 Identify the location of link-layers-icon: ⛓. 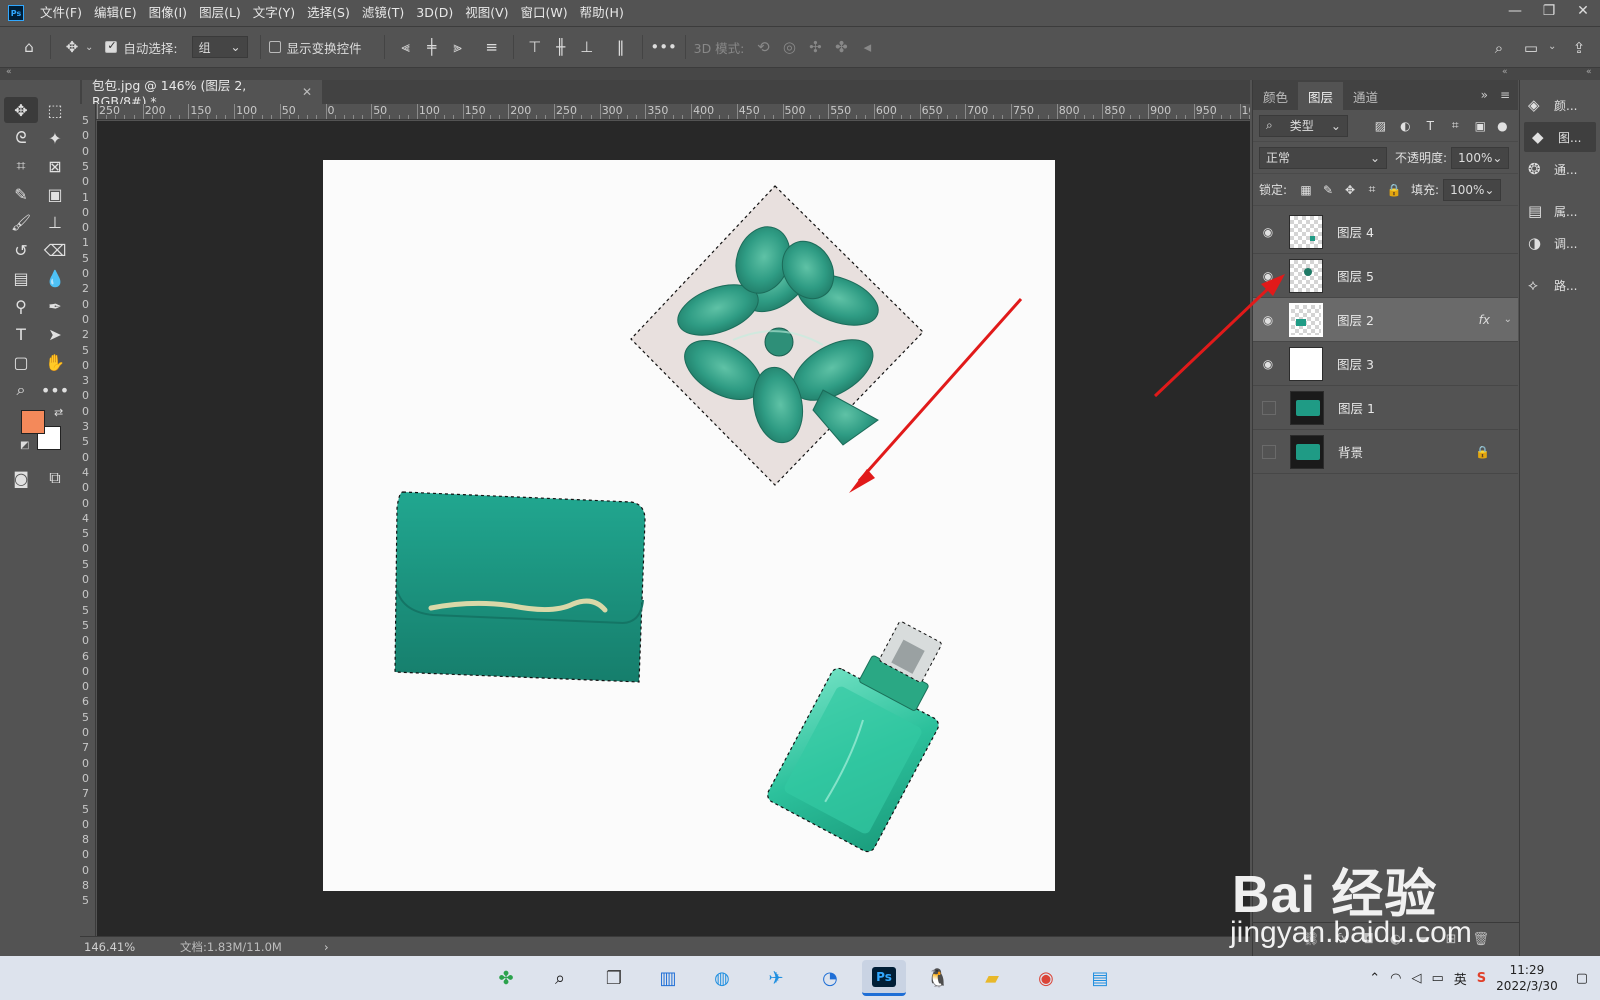
(1311, 939).